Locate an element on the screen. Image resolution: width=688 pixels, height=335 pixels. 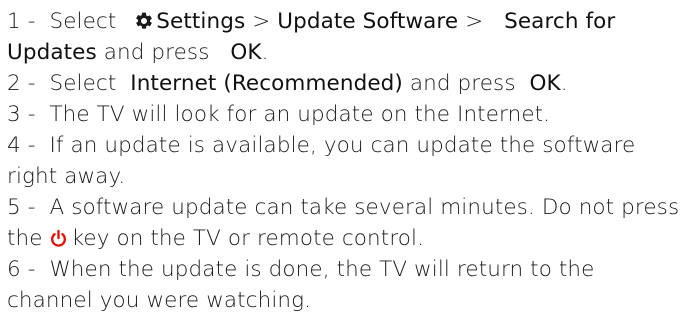
option-internet: Internet (Recommended) is located at coordinates (266, 83).